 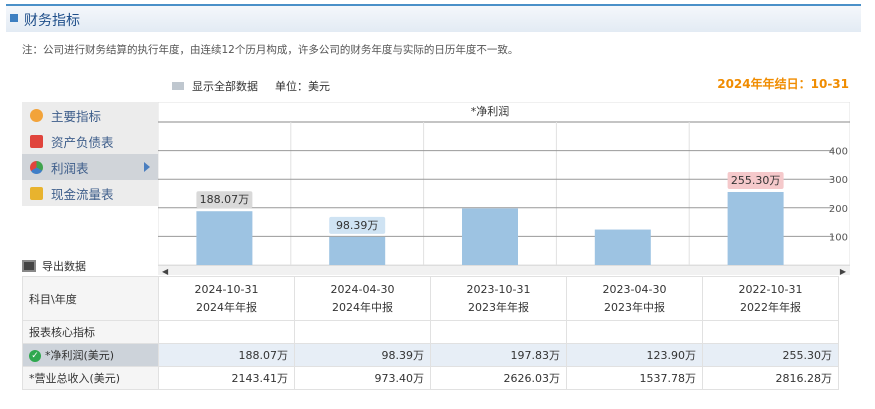 I want to click on period-header: 2024-04-30 2024年中报, so click(x=362, y=298).